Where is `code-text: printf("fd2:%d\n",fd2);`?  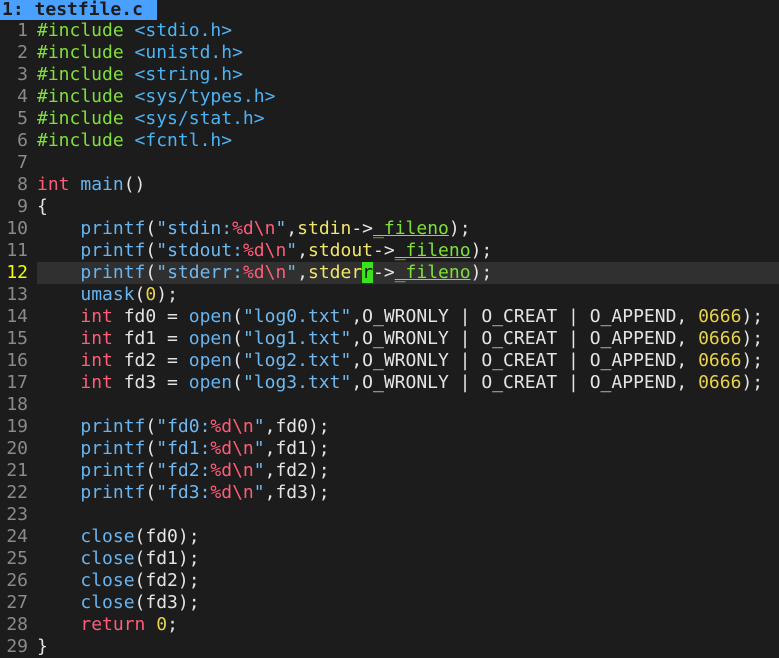
code-text: printf("fd2:%d\n",fd2); is located at coordinates (183, 471).